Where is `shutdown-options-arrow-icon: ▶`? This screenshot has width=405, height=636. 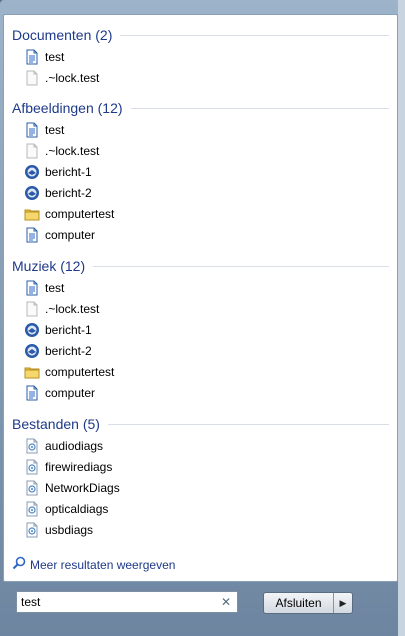 shutdown-options-arrow-icon: ▶ is located at coordinates (342, 603).